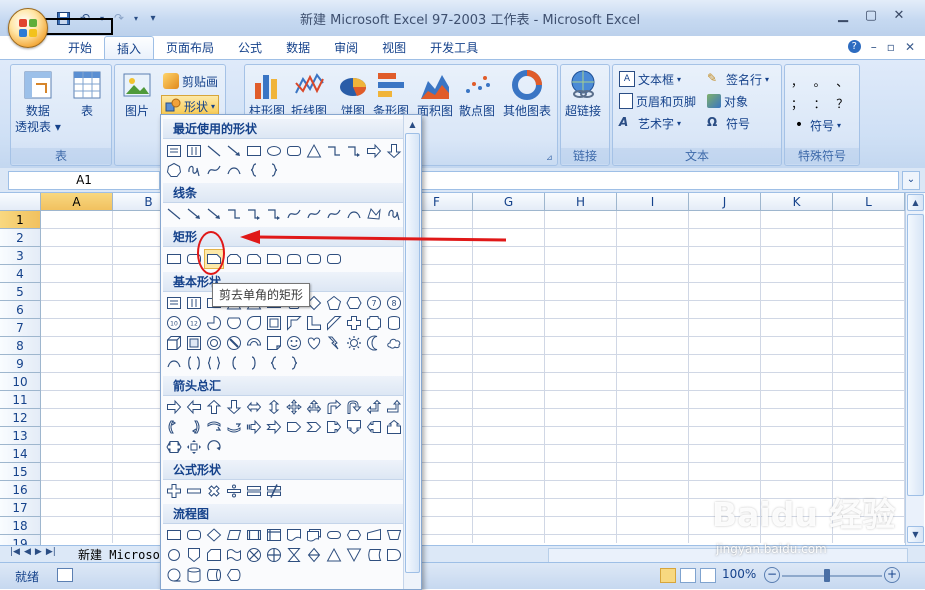  What do you see at coordinates (80, 48) in the screenshot?
I see `tab-home: 开始` at bounding box center [80, 48].